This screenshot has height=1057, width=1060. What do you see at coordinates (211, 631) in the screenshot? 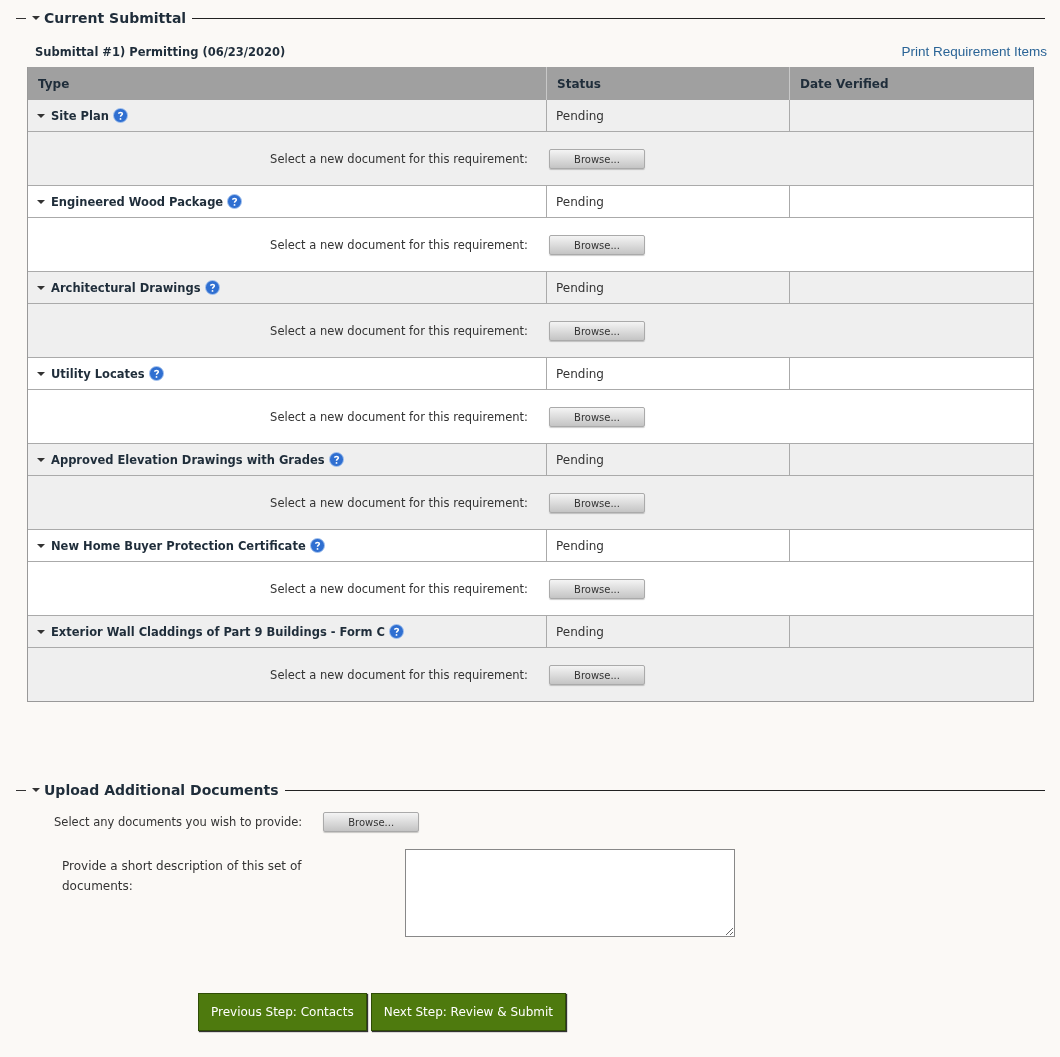
I see `requirement-toggle: Exterior Wall Claddings of Part 9 Buildings - Form C` at bounding box center [211, 631].